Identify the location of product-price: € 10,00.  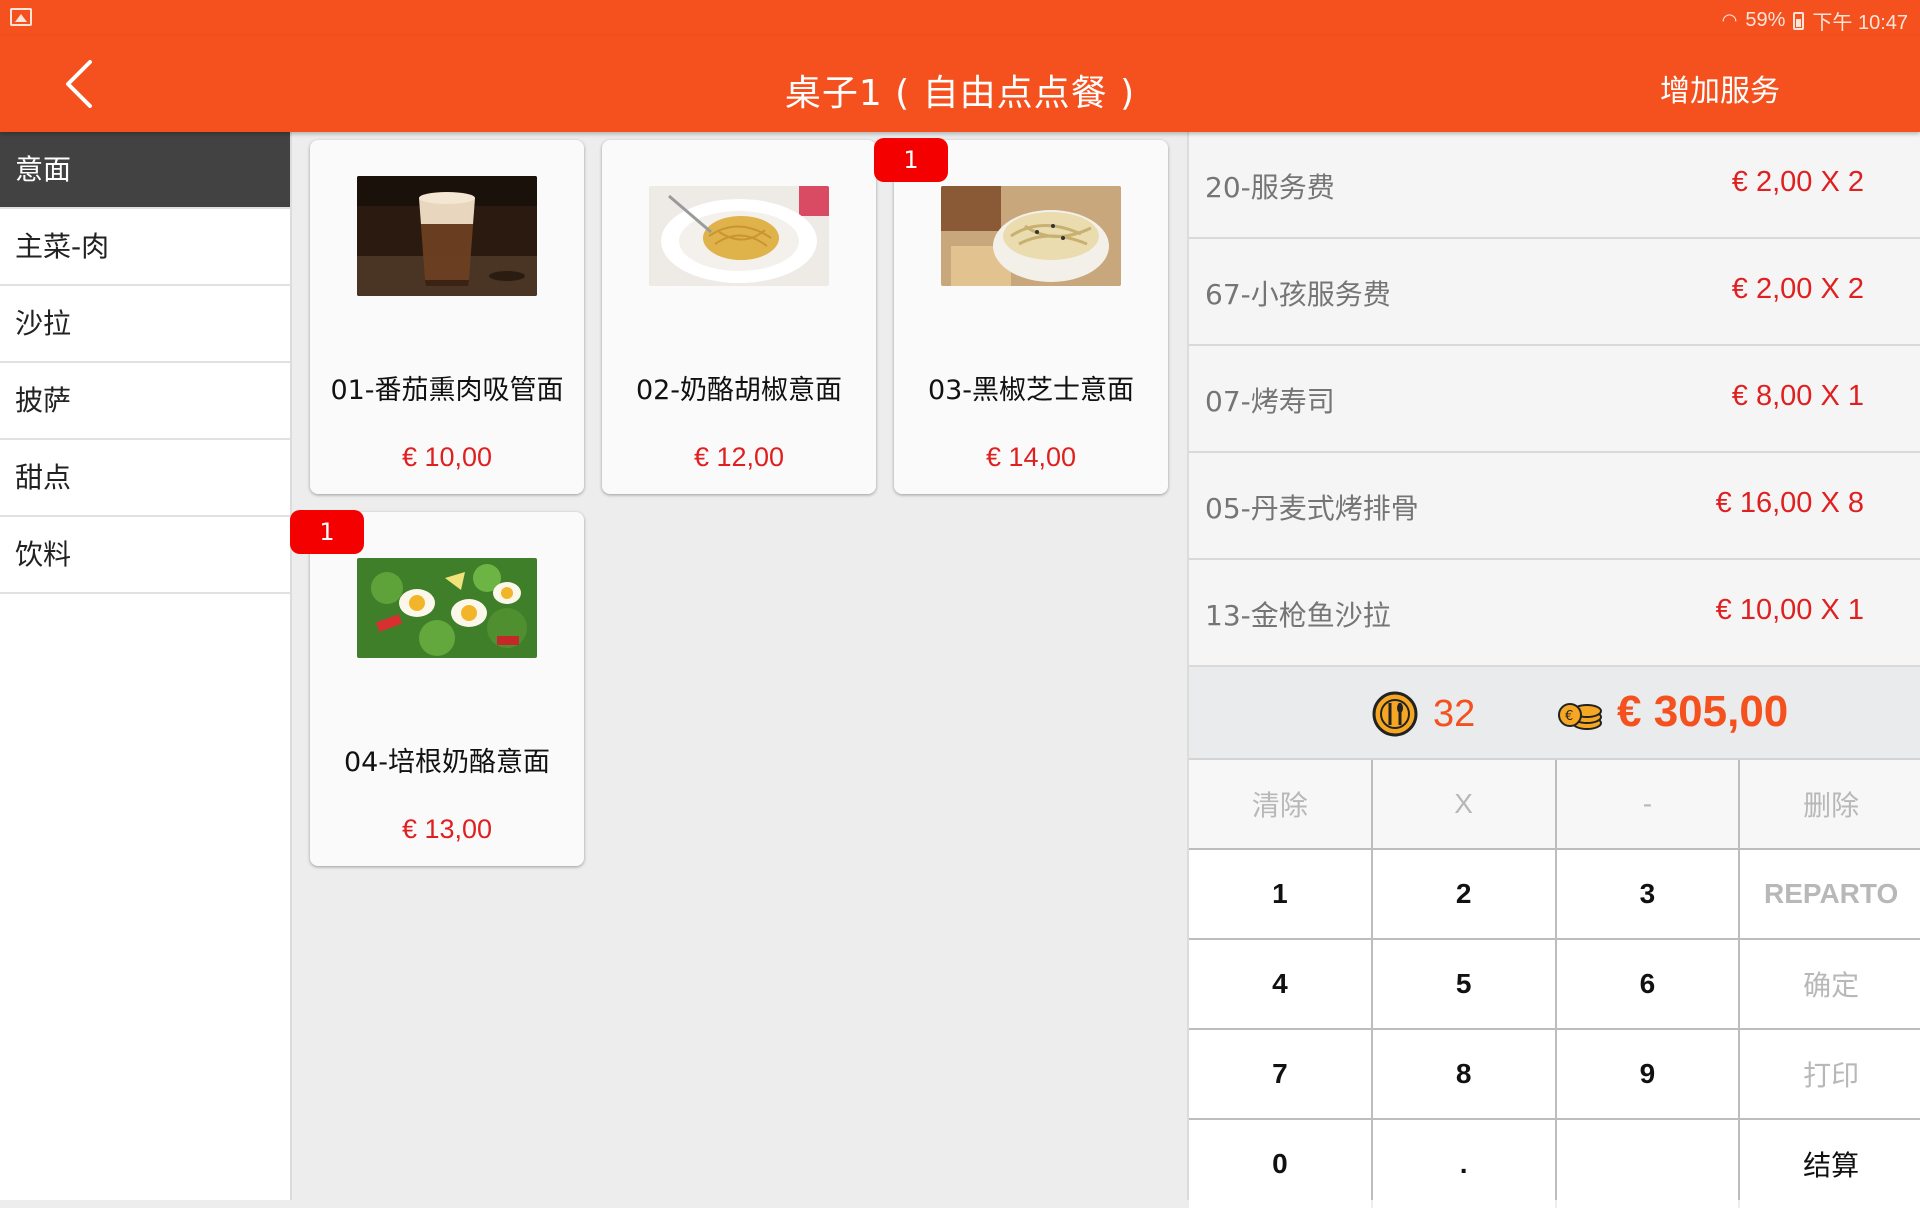
(447, 457).